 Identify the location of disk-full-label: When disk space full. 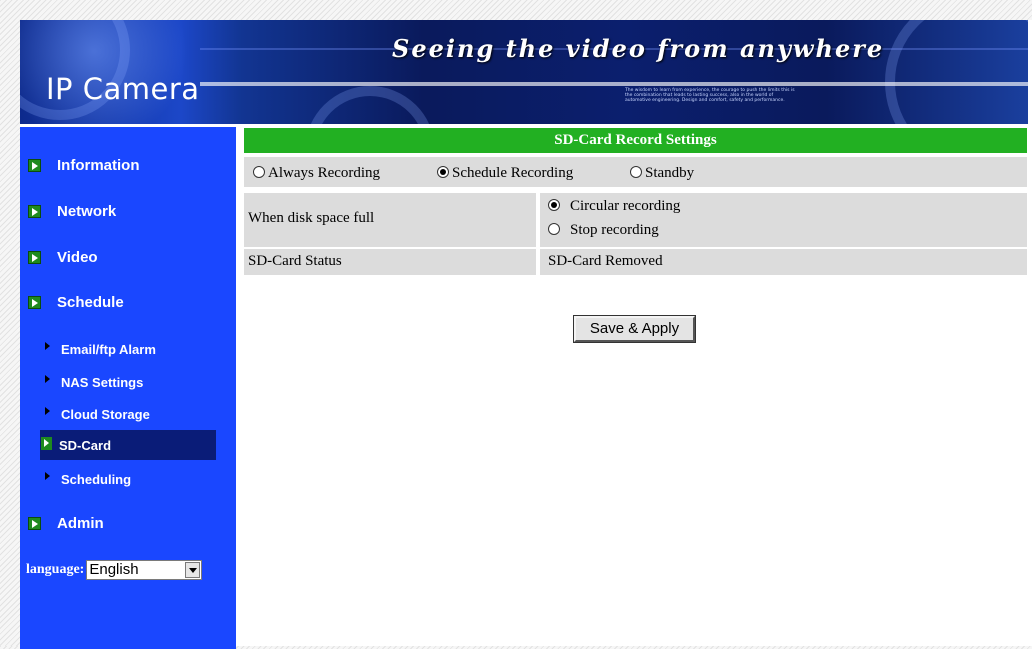
(311, 218).